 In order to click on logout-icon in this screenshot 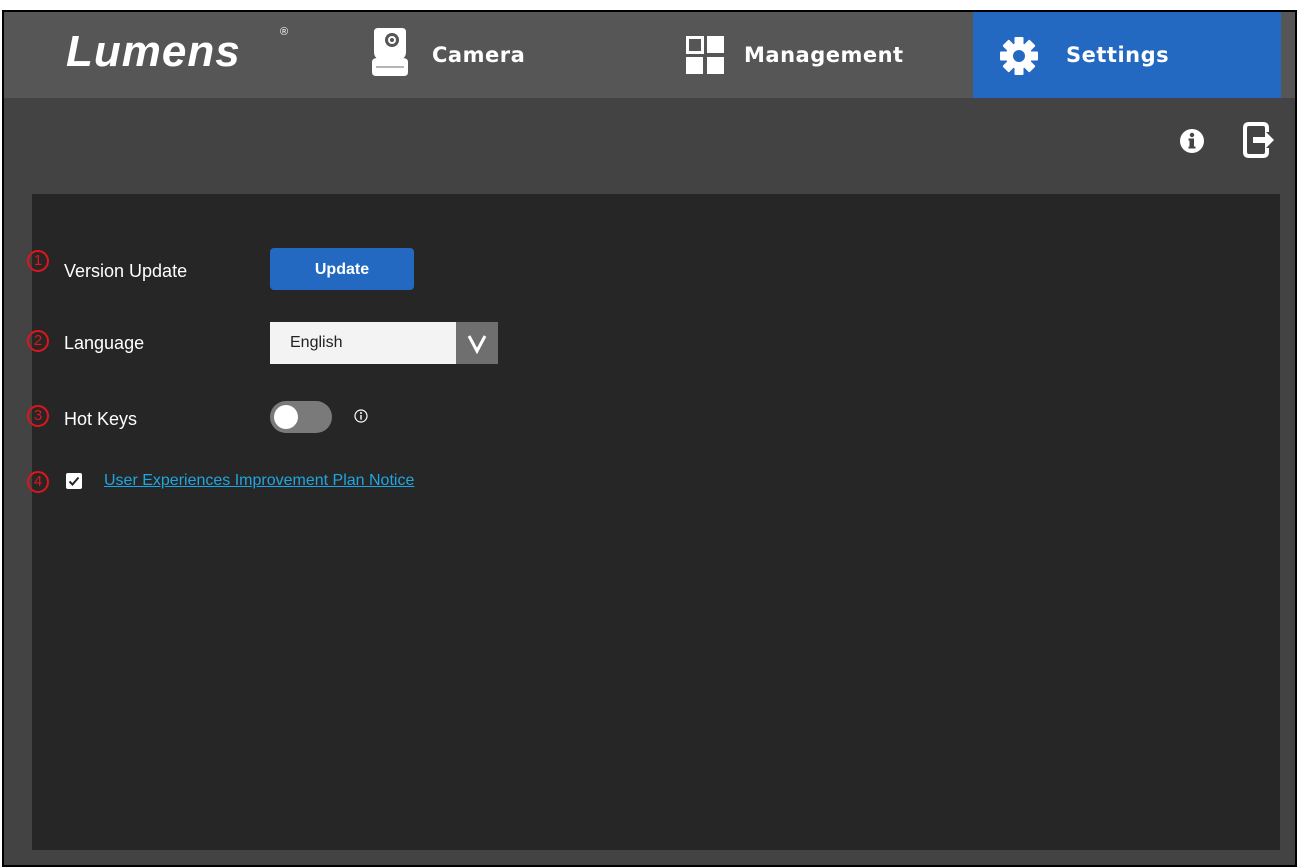, I will do `click(1260, 142)`.